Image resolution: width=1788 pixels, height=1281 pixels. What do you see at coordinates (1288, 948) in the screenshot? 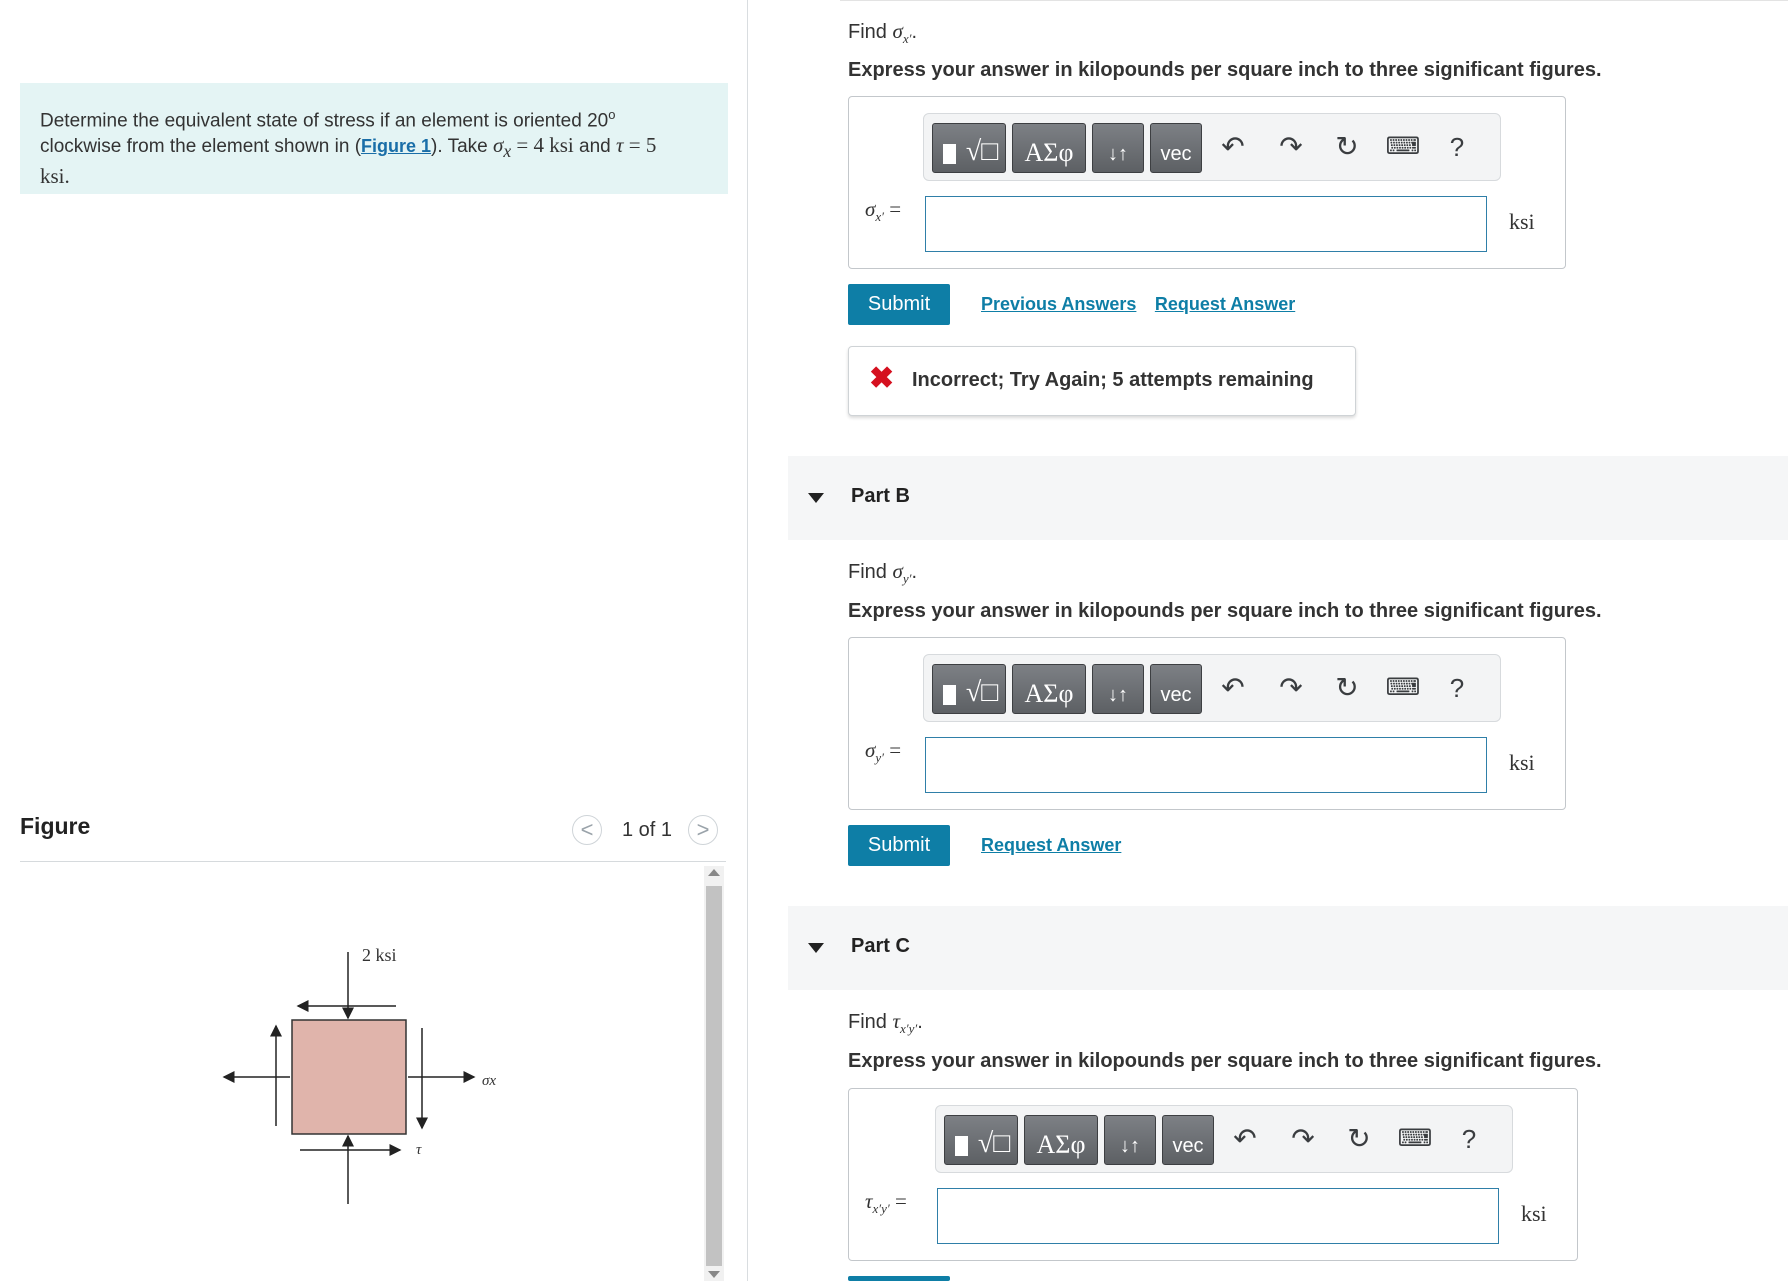
I see `part-c-header: Part C` at bounding box center [1288, 948].